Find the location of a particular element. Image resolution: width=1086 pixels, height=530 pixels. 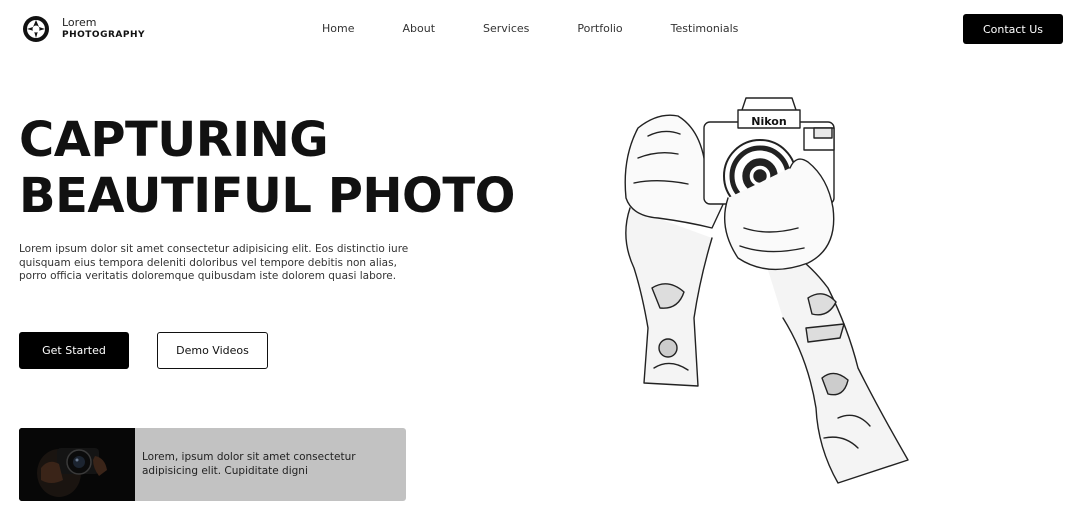

hero-title-line1: CAPTURING is located at coordinates (174, 140).